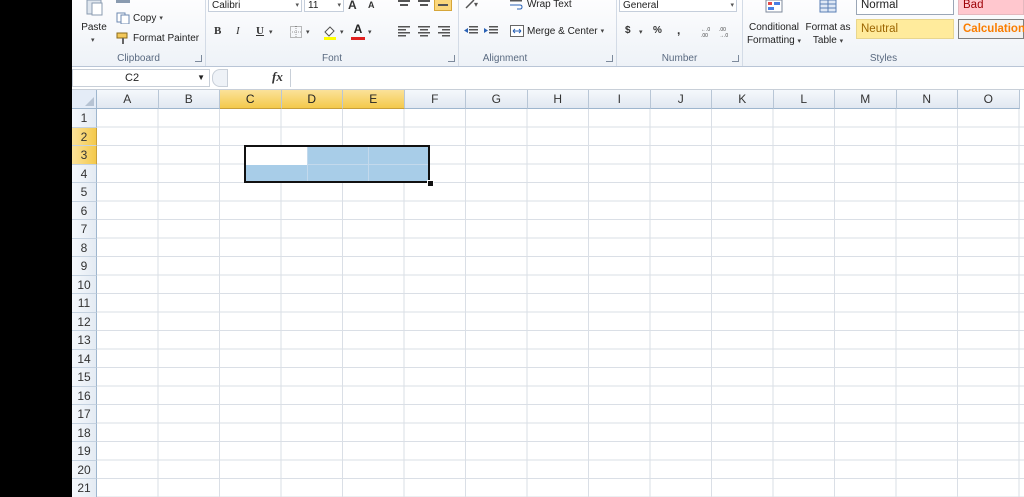 The width and height of the screenshot is (1024, 497). What do you see at coordinates (628, 30) in the screenshot?
I see `currency-button: $` at bounding box center [628, 30].